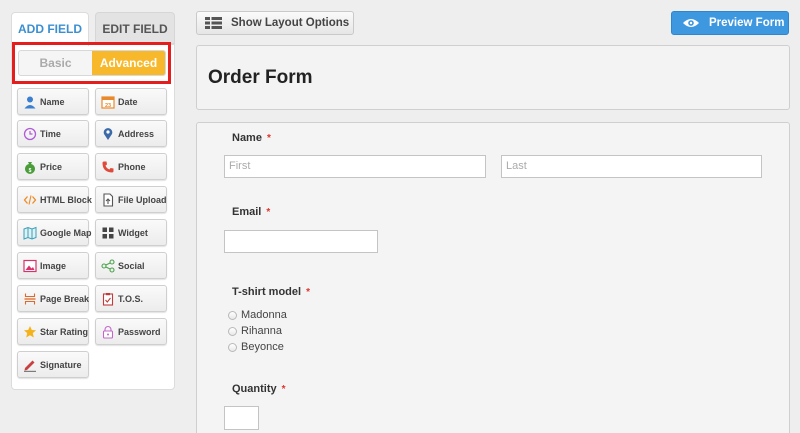 Image resolution: width=800 pixels, height=433 pixels. What do you see at coordinates (108, 265) in the screenshot?
I see `share-icon` at bounding box center [108, 265].